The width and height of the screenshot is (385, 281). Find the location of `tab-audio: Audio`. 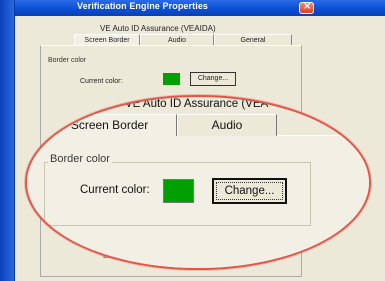

tab-audio: Audio is located at coordinates (177, 39).